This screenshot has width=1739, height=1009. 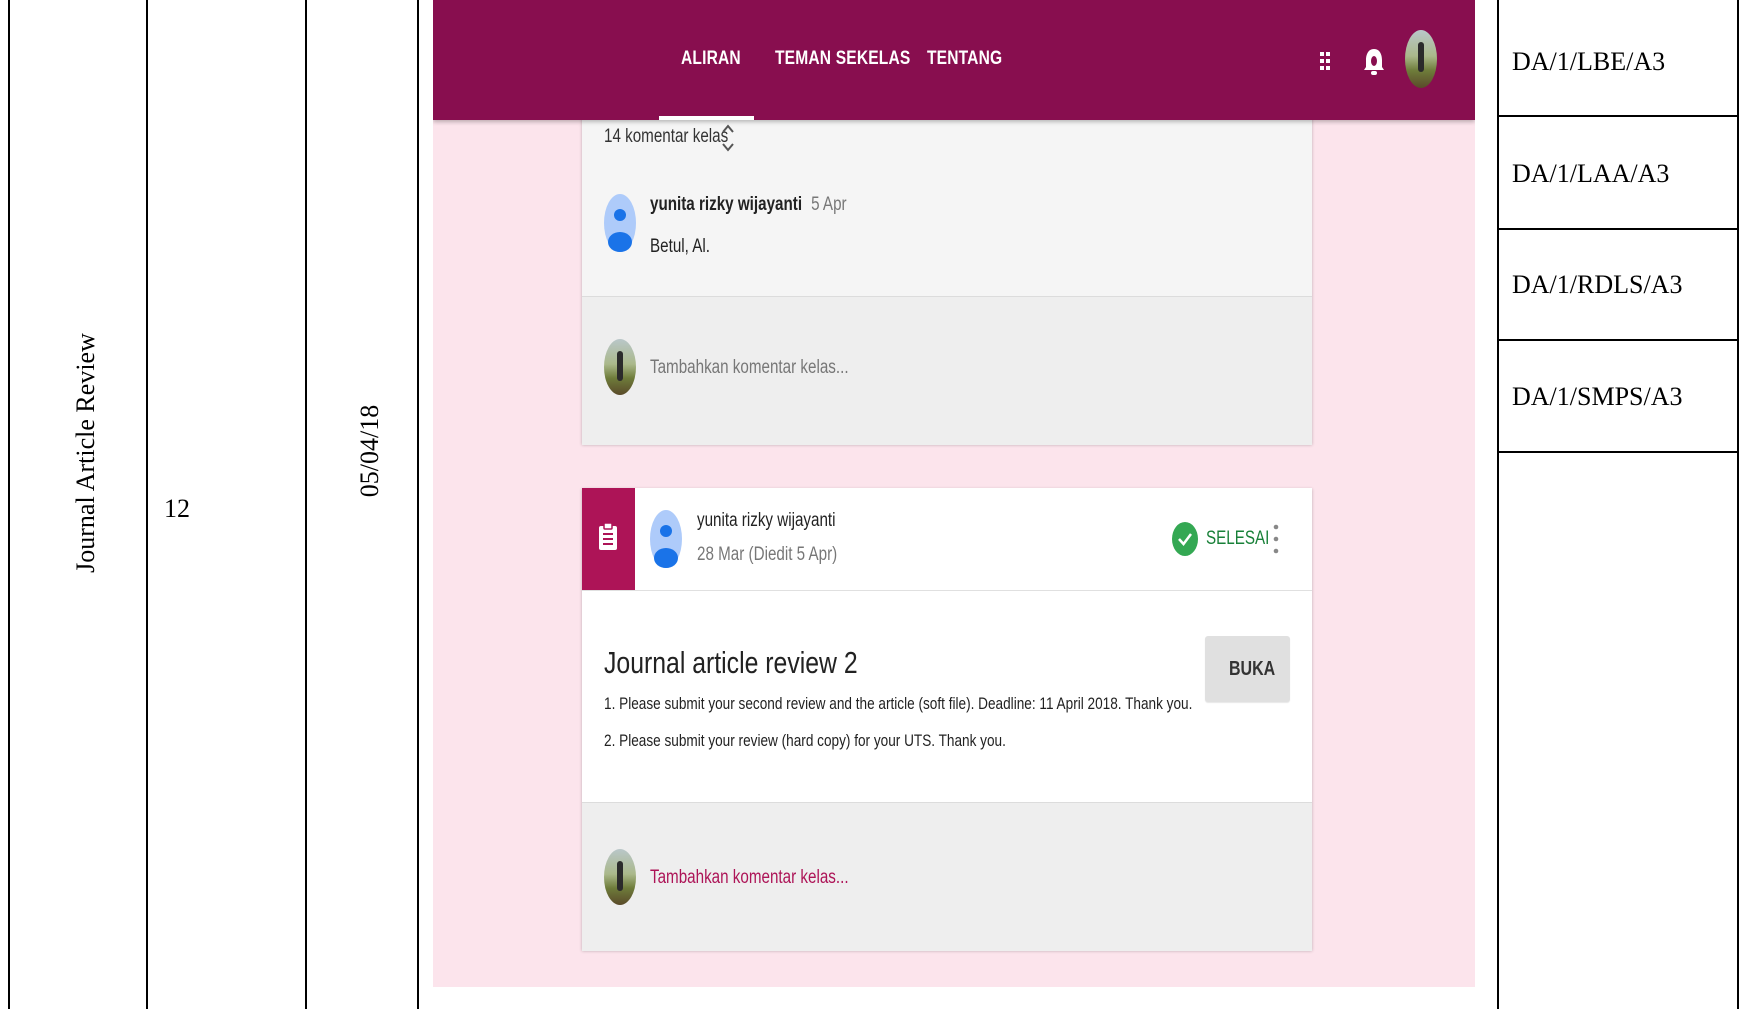 I want to click on assignment-date: 28 Mar (Diedit 5 Apr), so click(x=767, y=554).